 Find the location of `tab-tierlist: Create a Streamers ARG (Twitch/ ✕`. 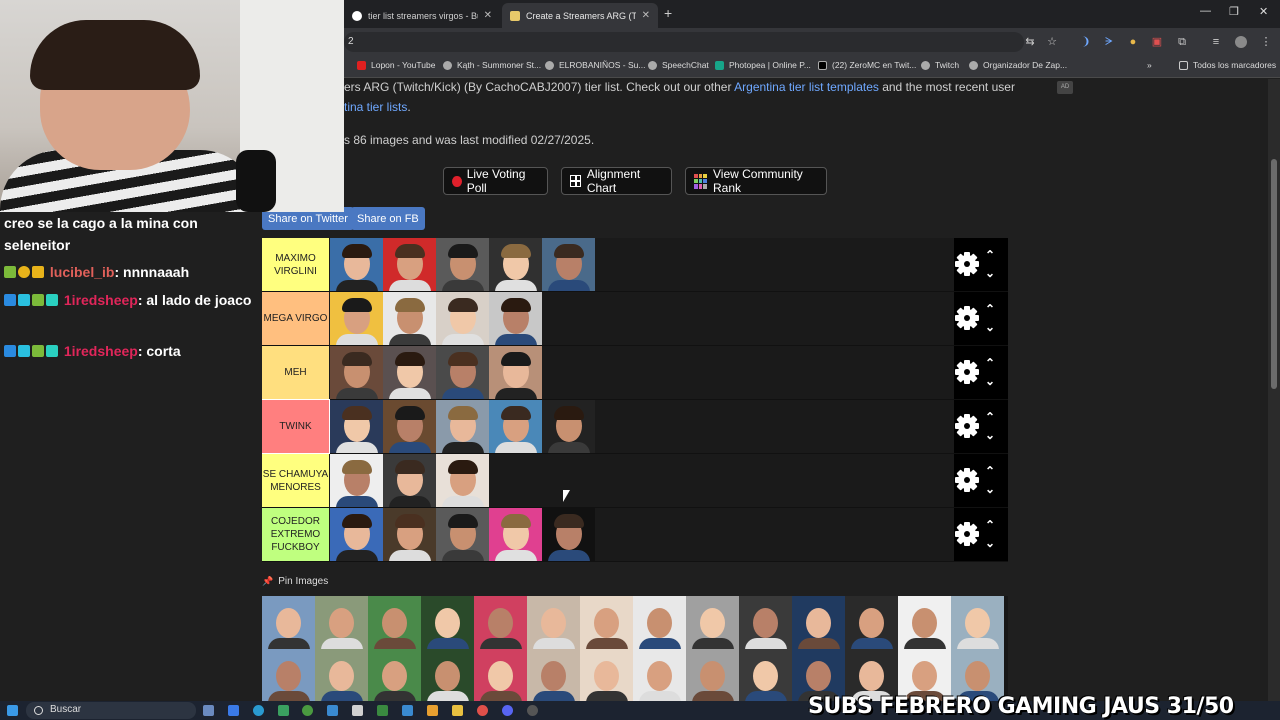

tab-tierlist: Create a Streamers ARG (Twitch/ ✕ is located at coordinates (580, 15).